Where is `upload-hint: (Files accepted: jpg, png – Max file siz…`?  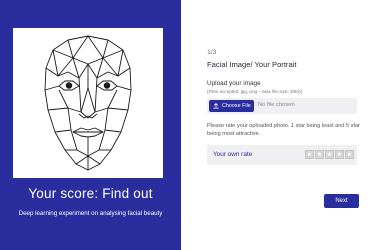 upload-hint: (Files accepted: jpg, png – Max file siz… is located at coordinates (255, 91).